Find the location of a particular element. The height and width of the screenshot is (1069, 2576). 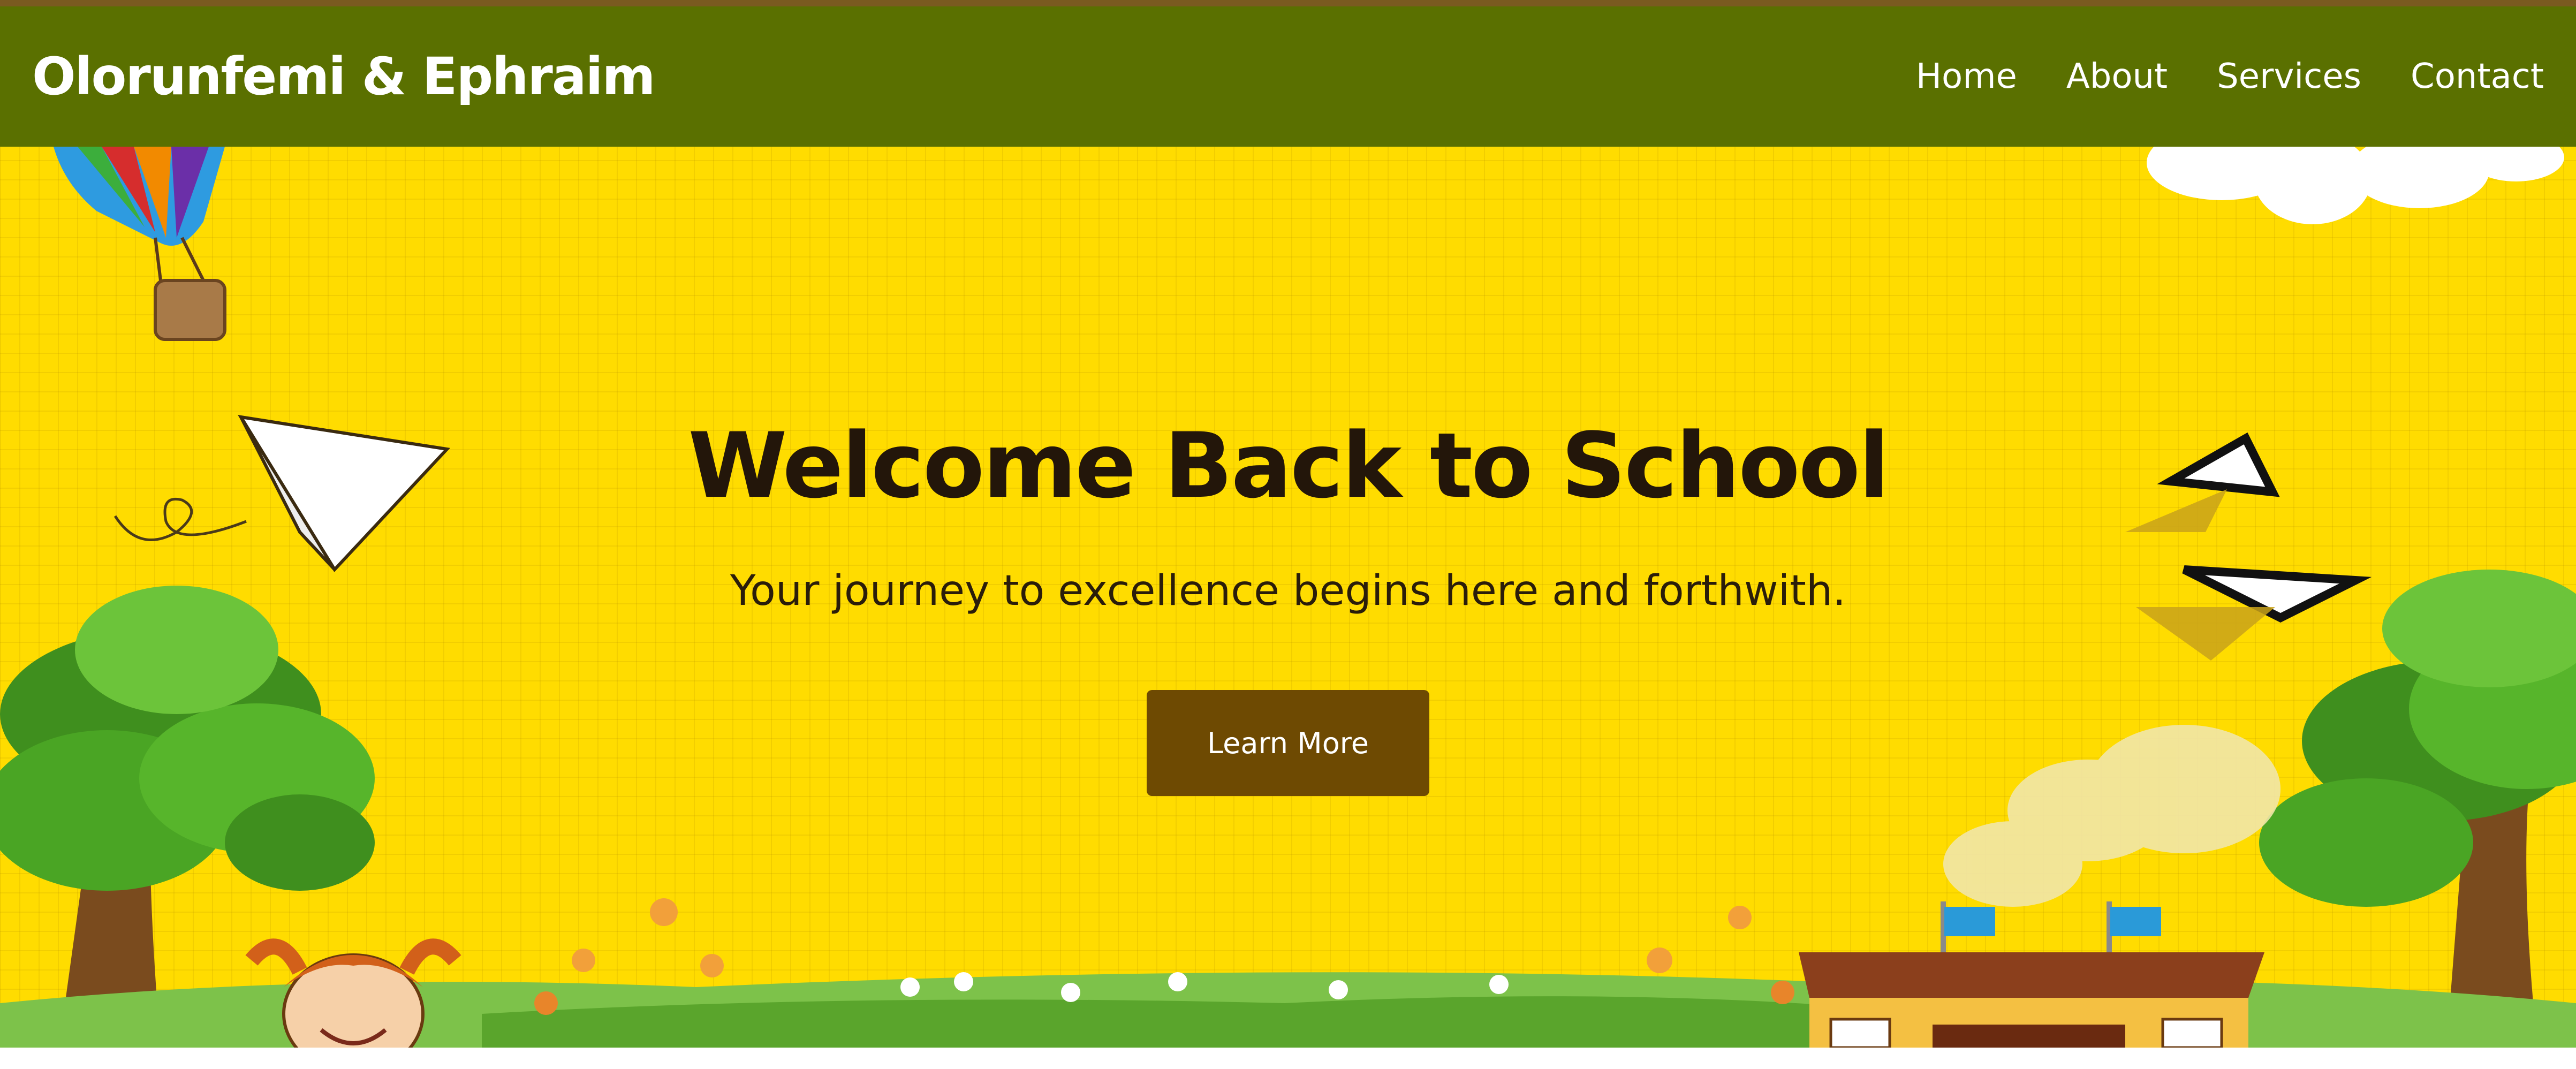

nav-link-home: Home is located at coordinates (1966, 76).